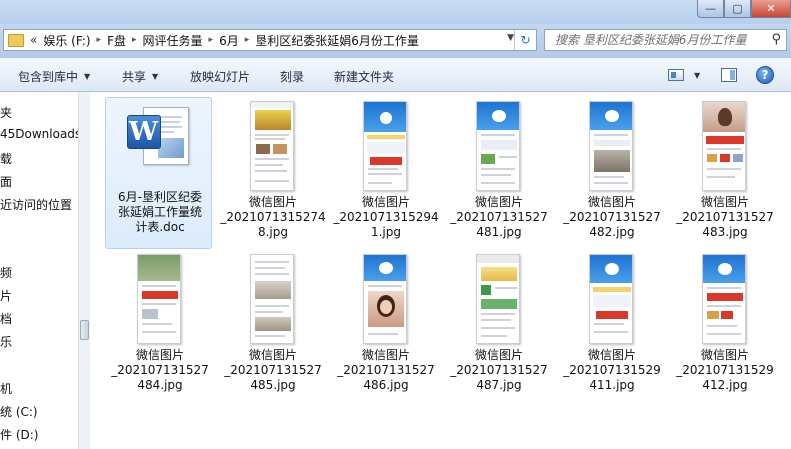 This screenshot has height=449, width=791. I want to click on minimize-button: —, so click(710, 9).